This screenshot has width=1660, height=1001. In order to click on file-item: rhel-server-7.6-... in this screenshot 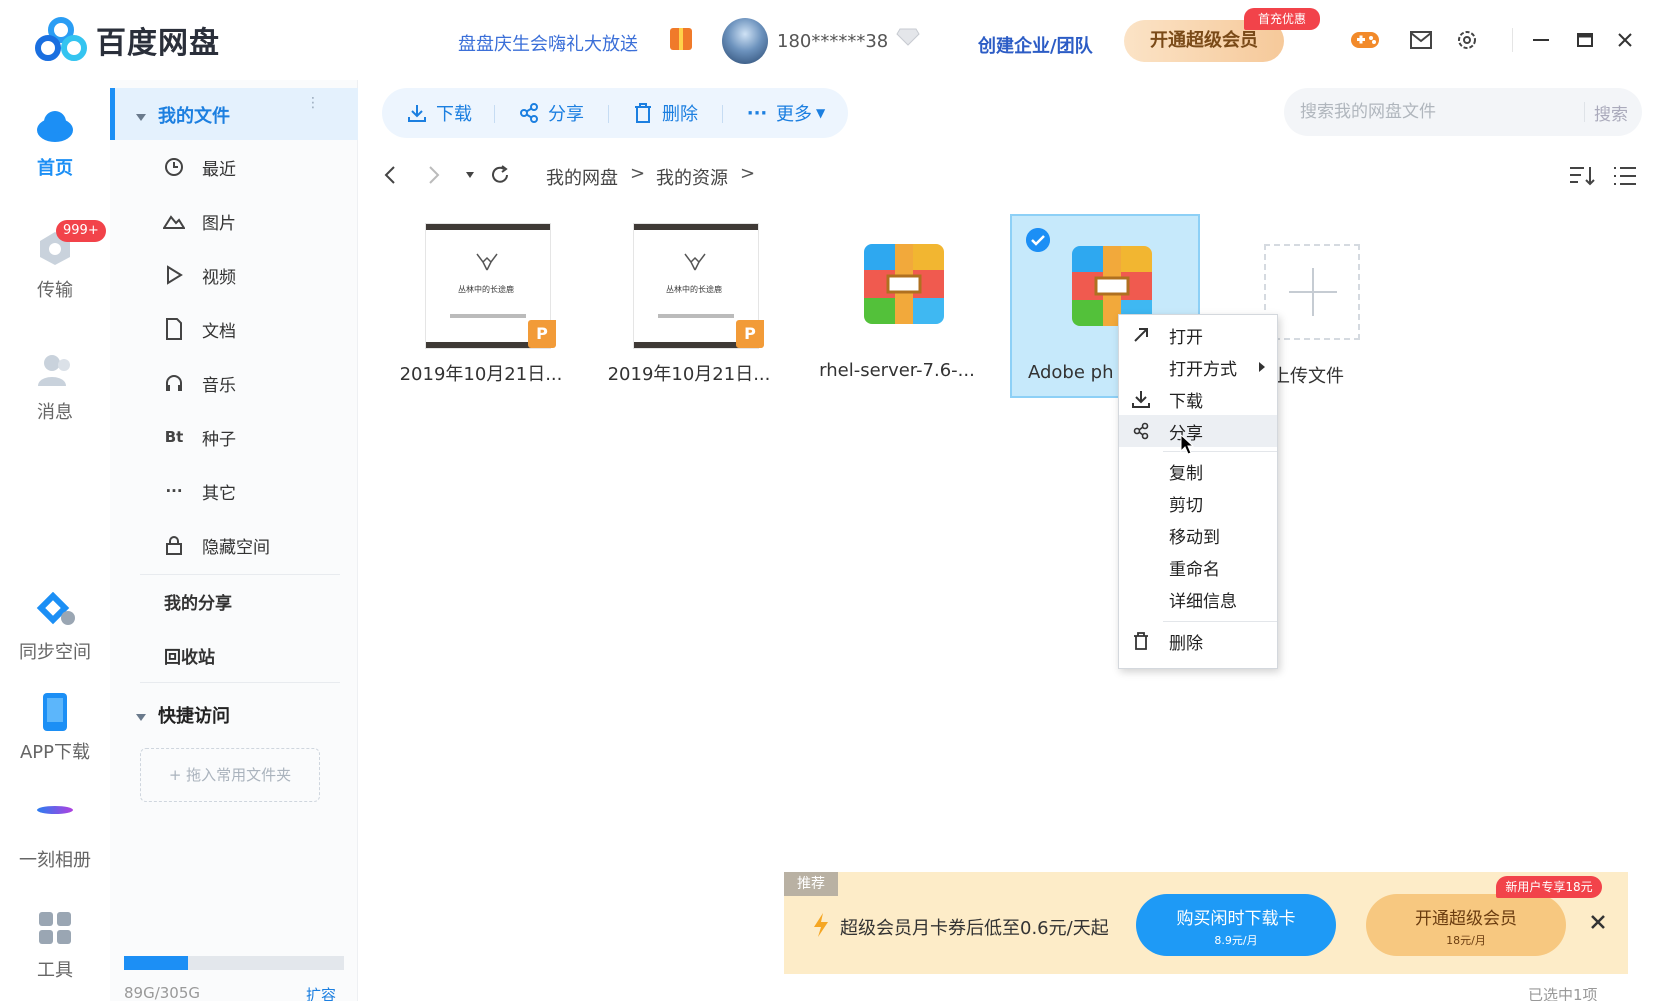, I will do `click(897, 306)`.